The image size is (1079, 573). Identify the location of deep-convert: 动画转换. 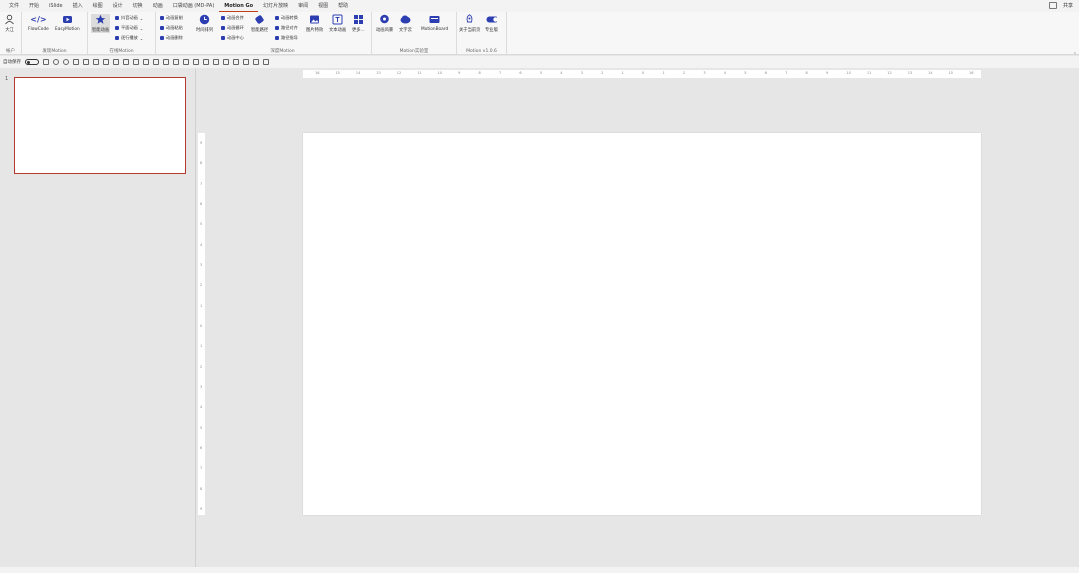
(286, 18).